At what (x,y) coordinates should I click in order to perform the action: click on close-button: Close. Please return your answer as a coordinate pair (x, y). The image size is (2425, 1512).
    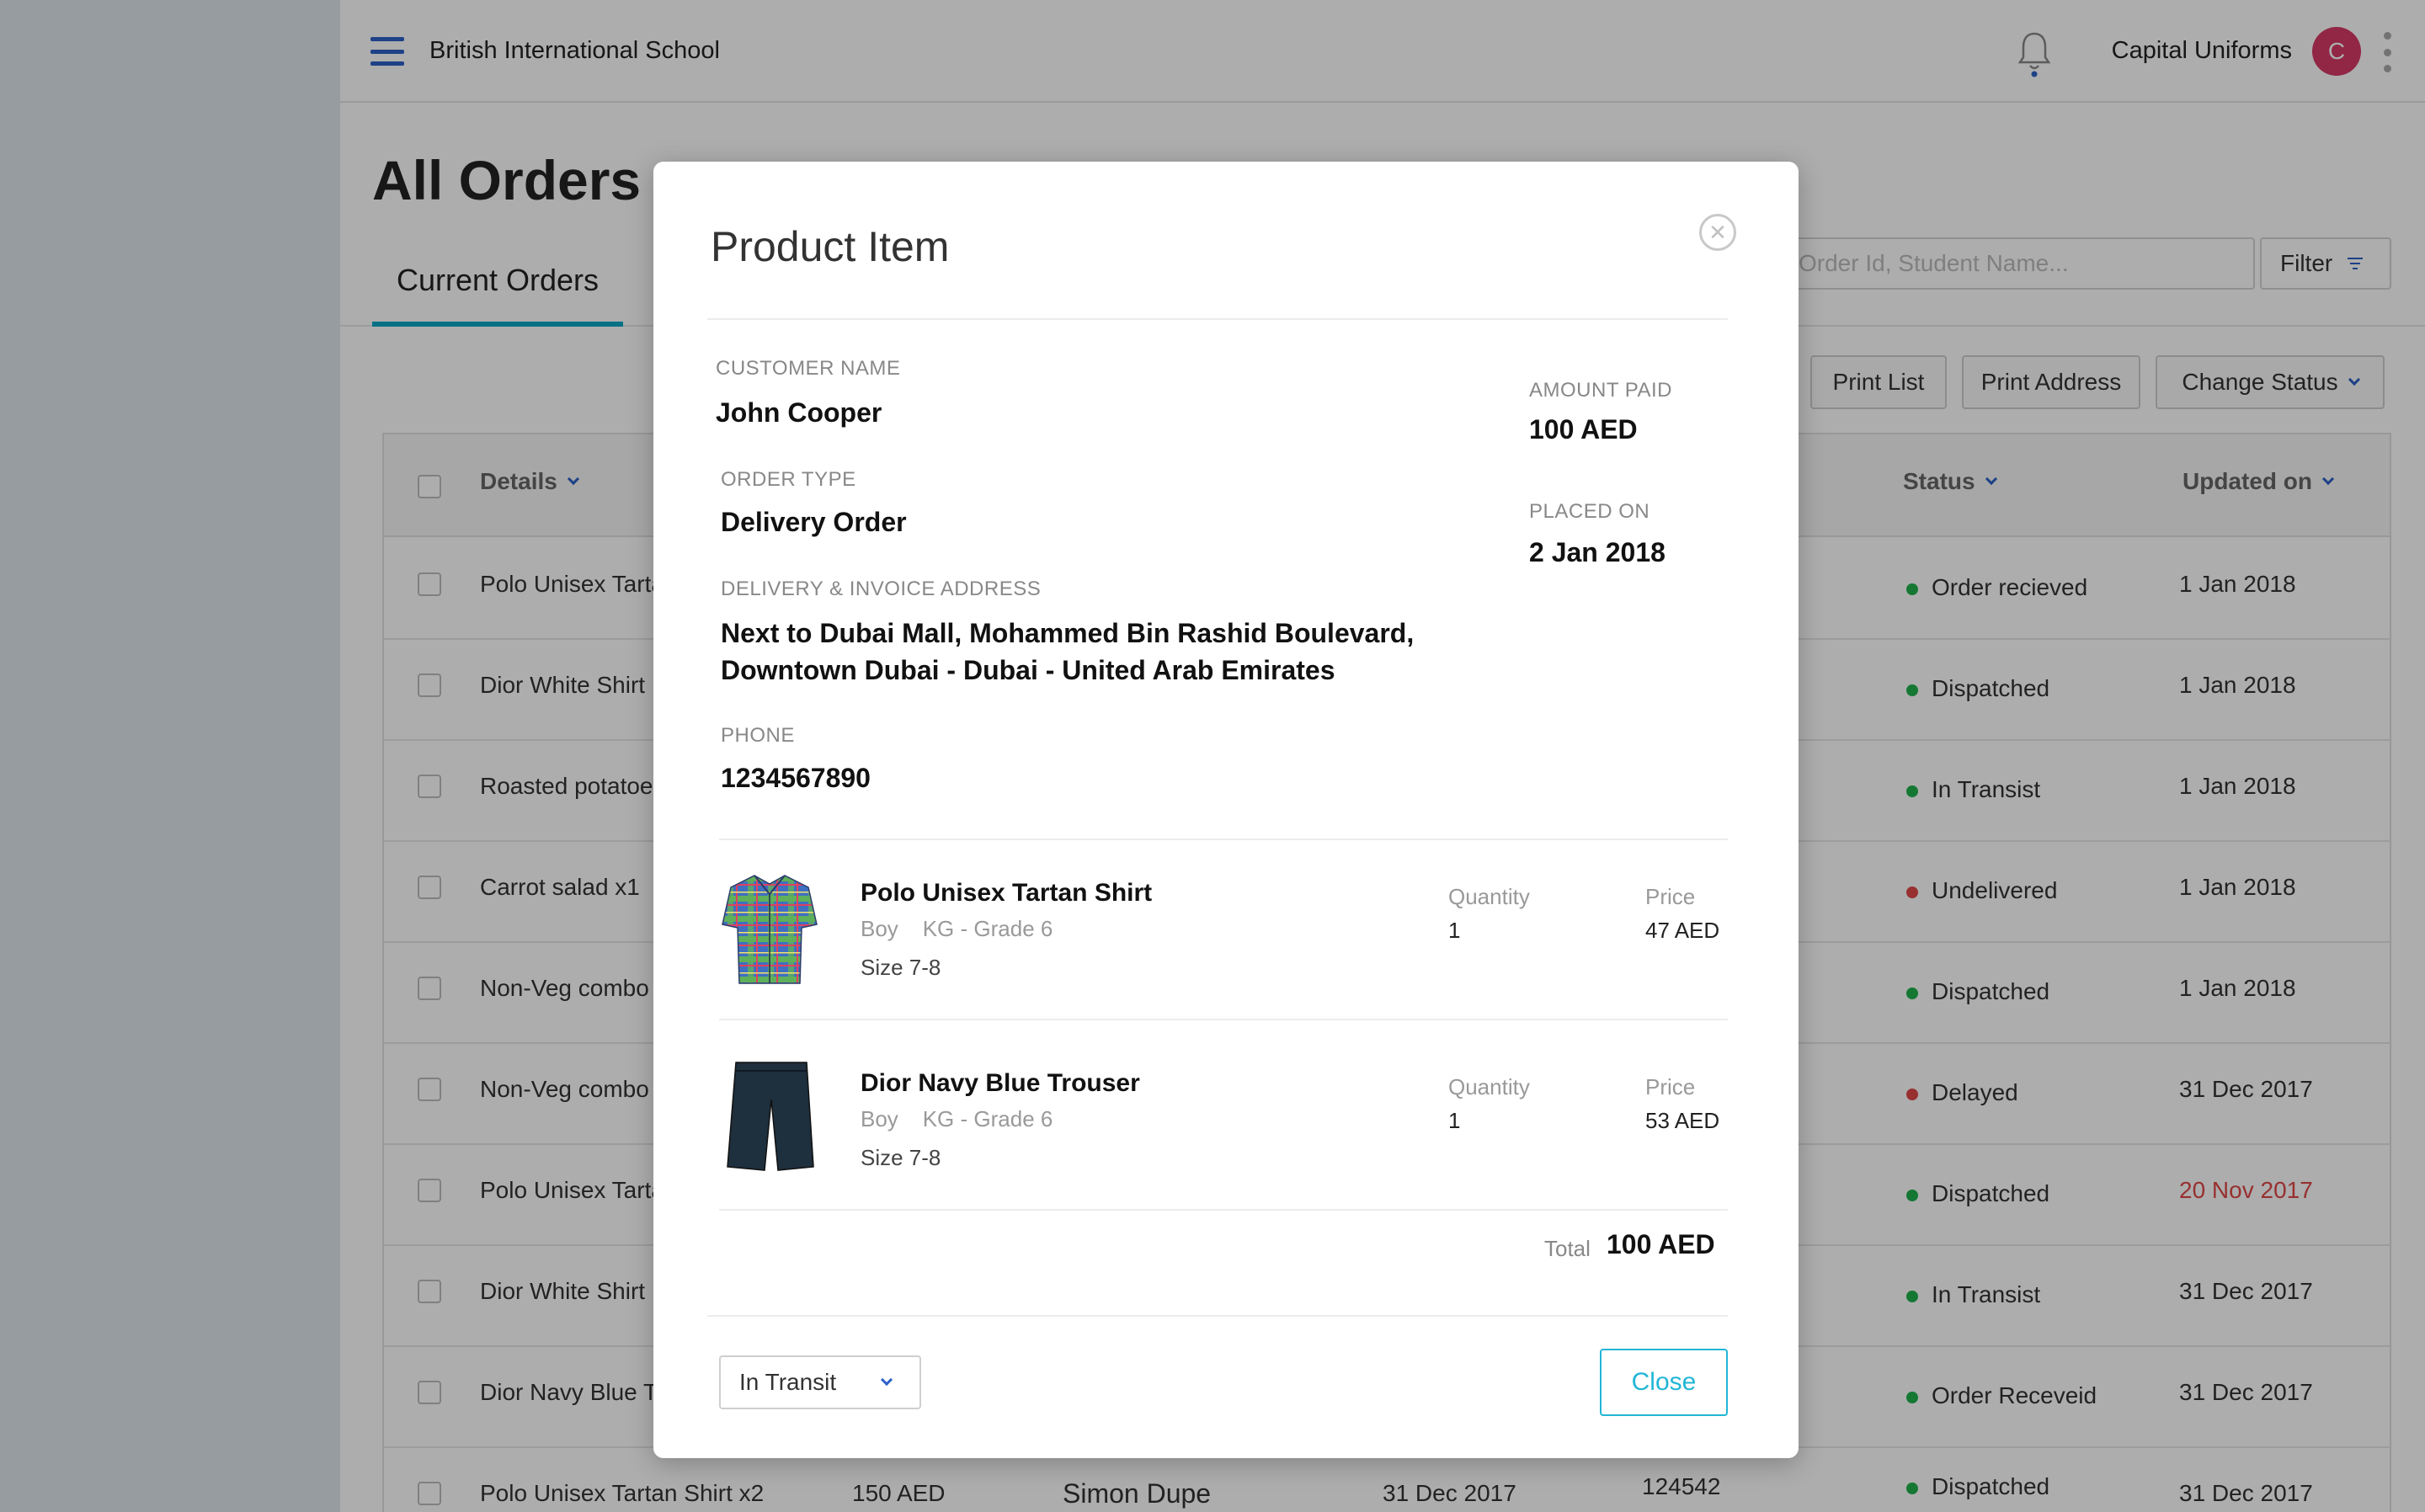
    Looking at the image, I should click on (1664, 1383).